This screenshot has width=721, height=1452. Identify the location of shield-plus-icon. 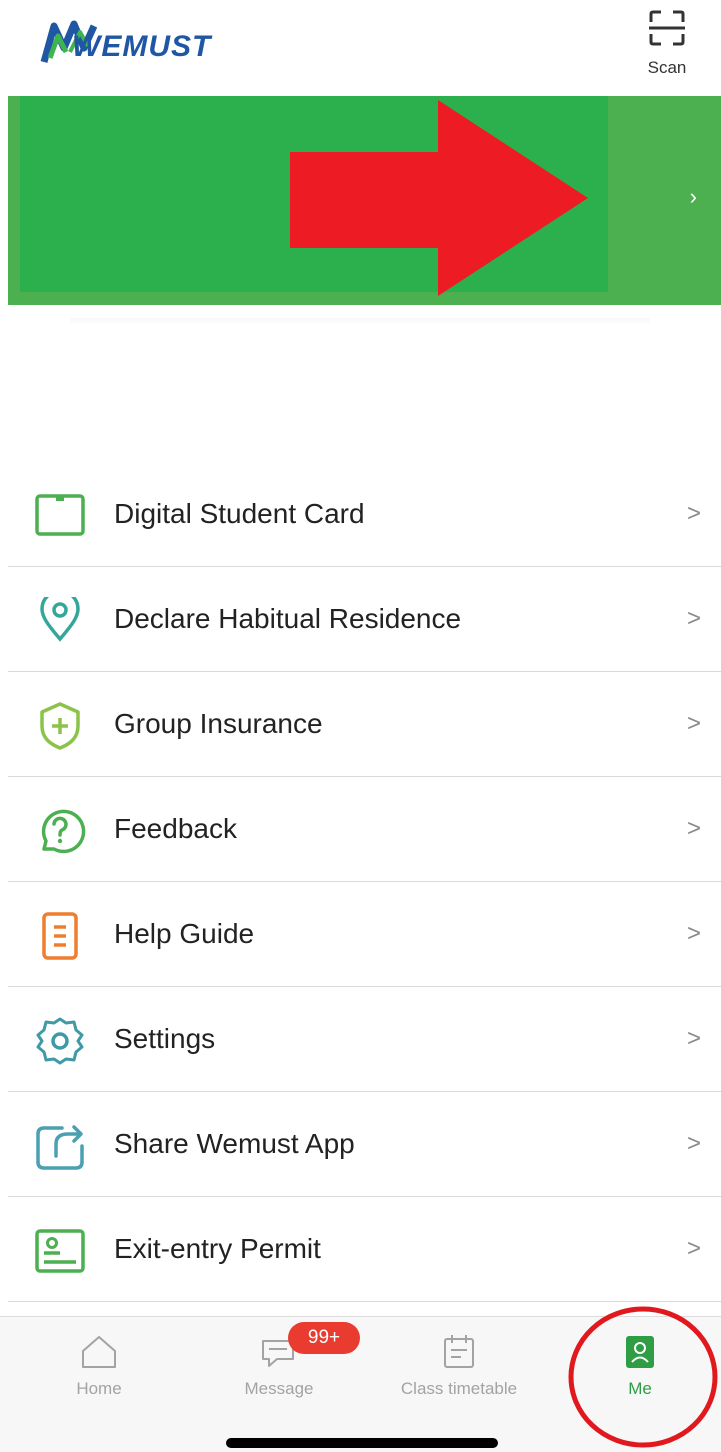
(60, 726).